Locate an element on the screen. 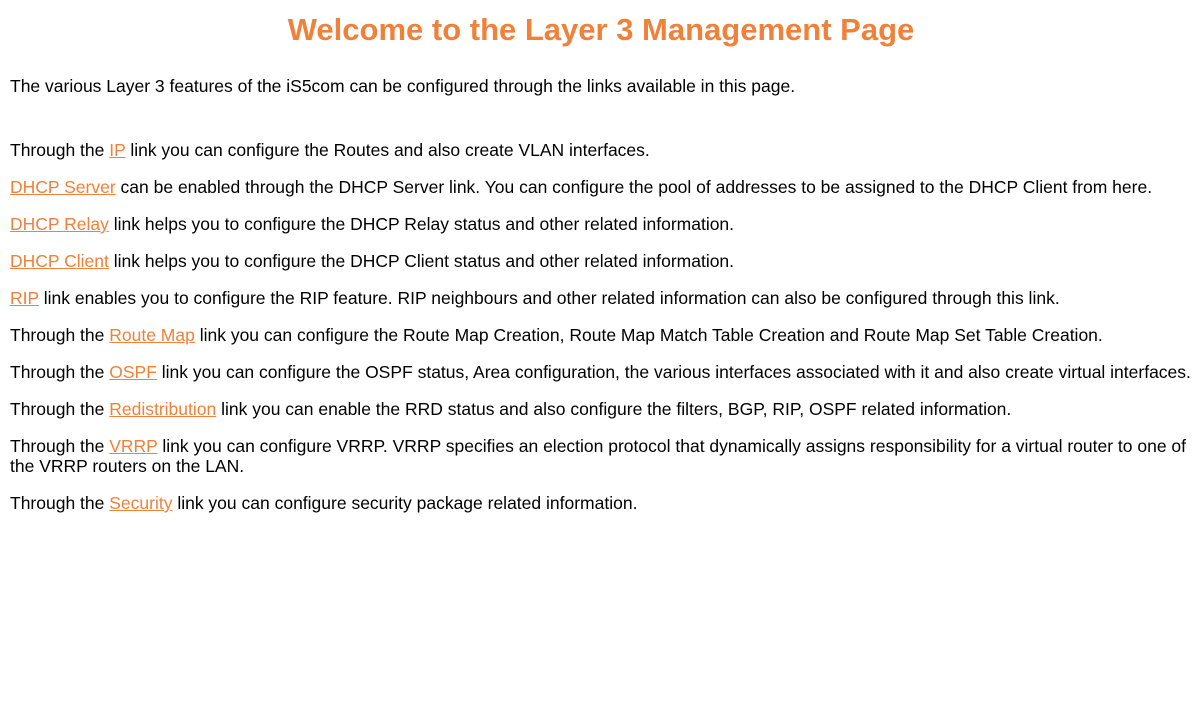  dhcp-client-link: DHCP Client is located at coordinates (59, 261).